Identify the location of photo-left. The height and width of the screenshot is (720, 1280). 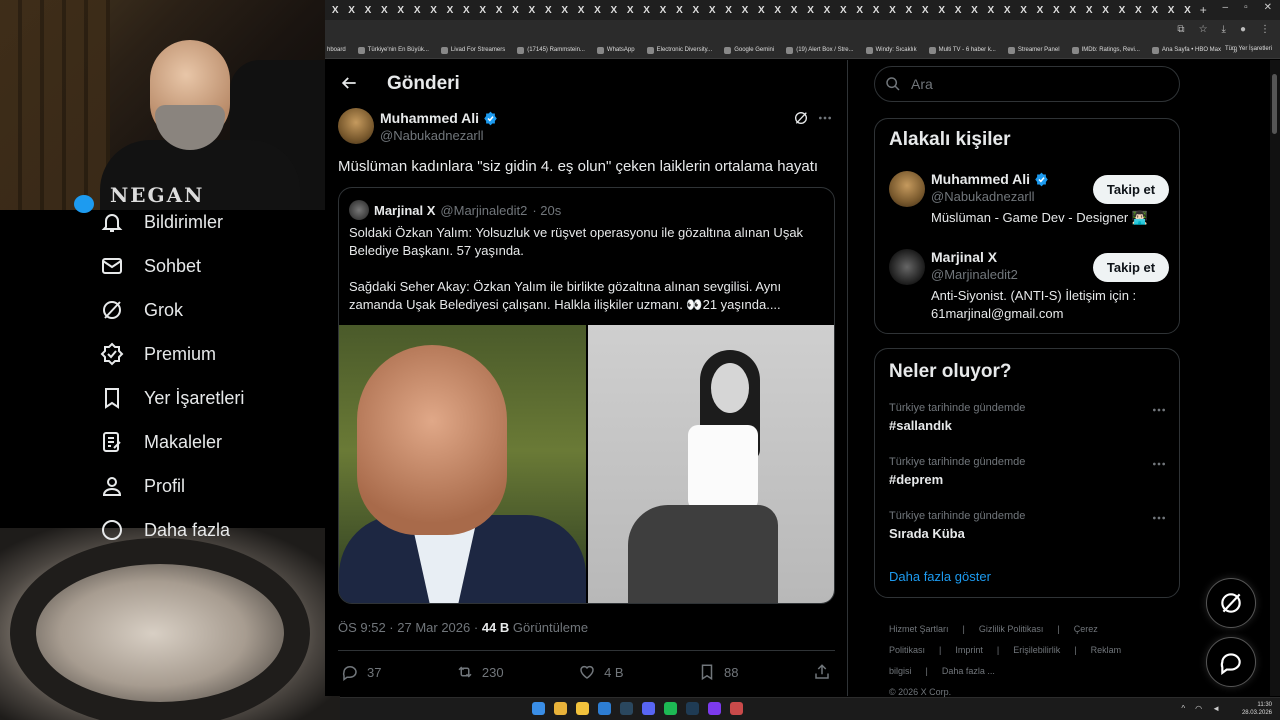
(462, 464).